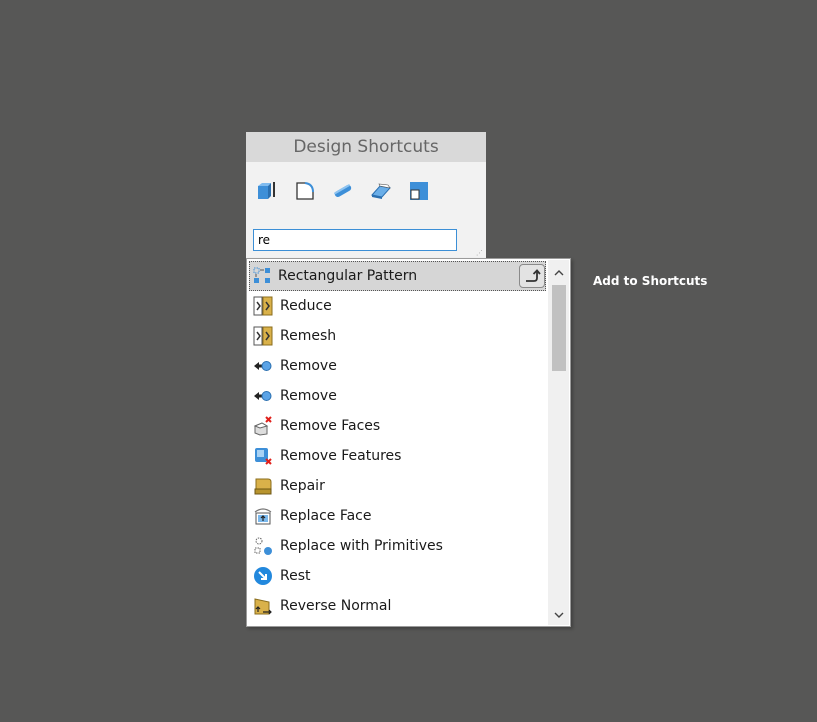  What do you see at coordinates (263, 486) in the screenshot?
I see `repair-icon` at bounding box center [263, 486].